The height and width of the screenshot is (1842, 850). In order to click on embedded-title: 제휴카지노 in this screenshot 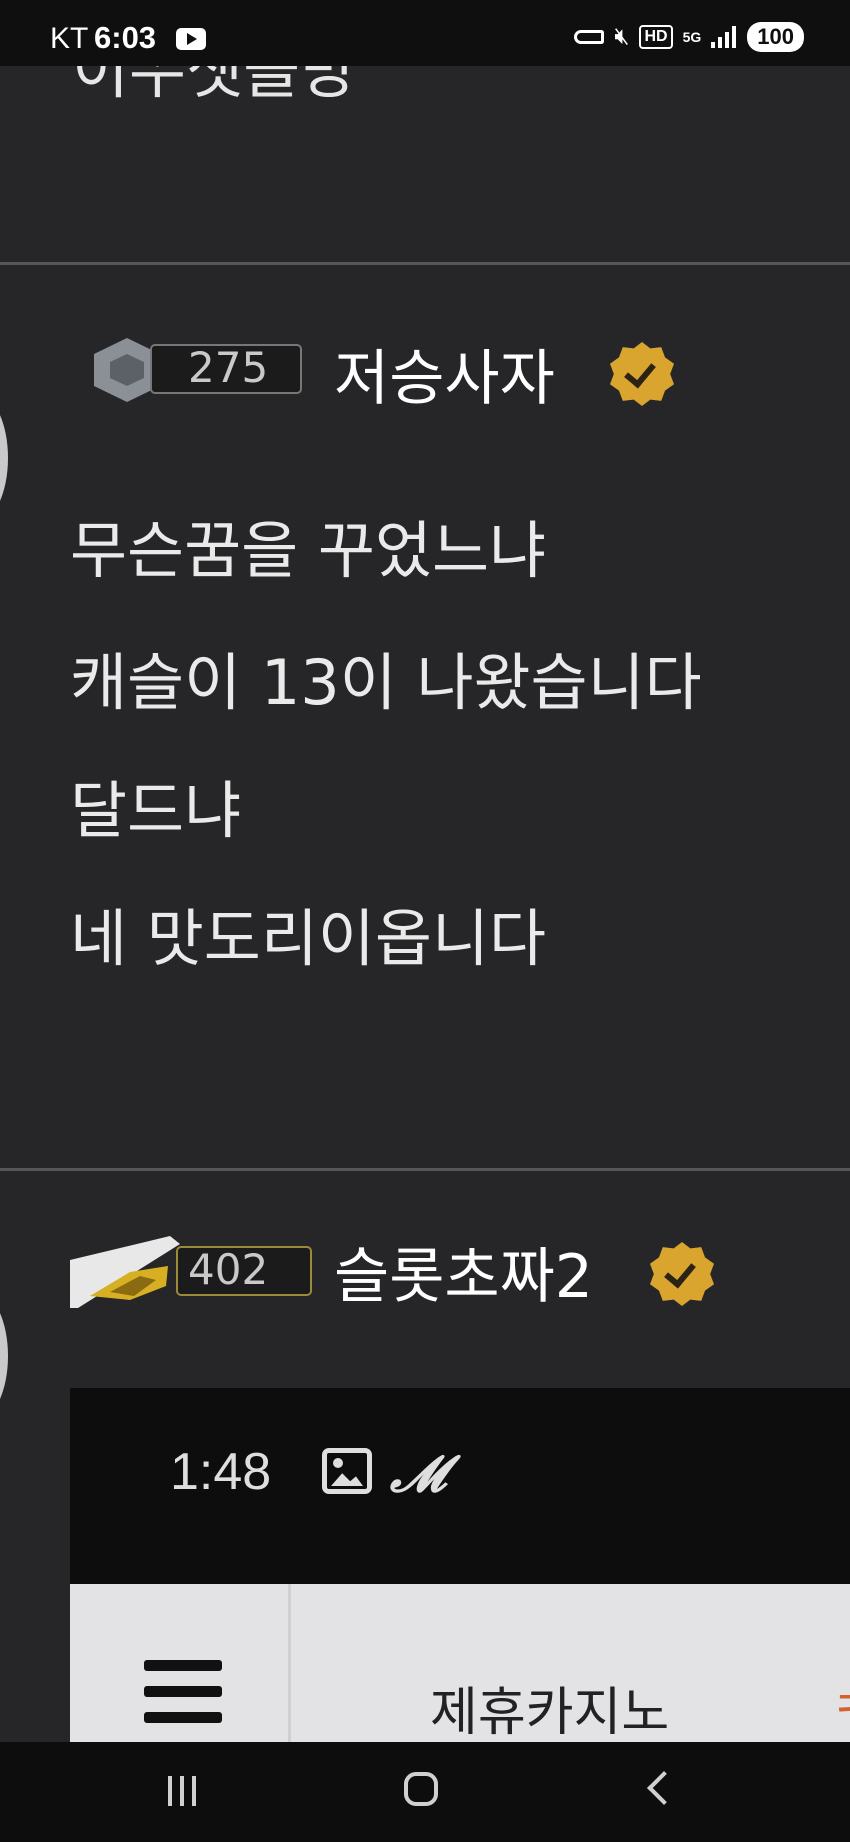, I will do `click(550, 1712)`.